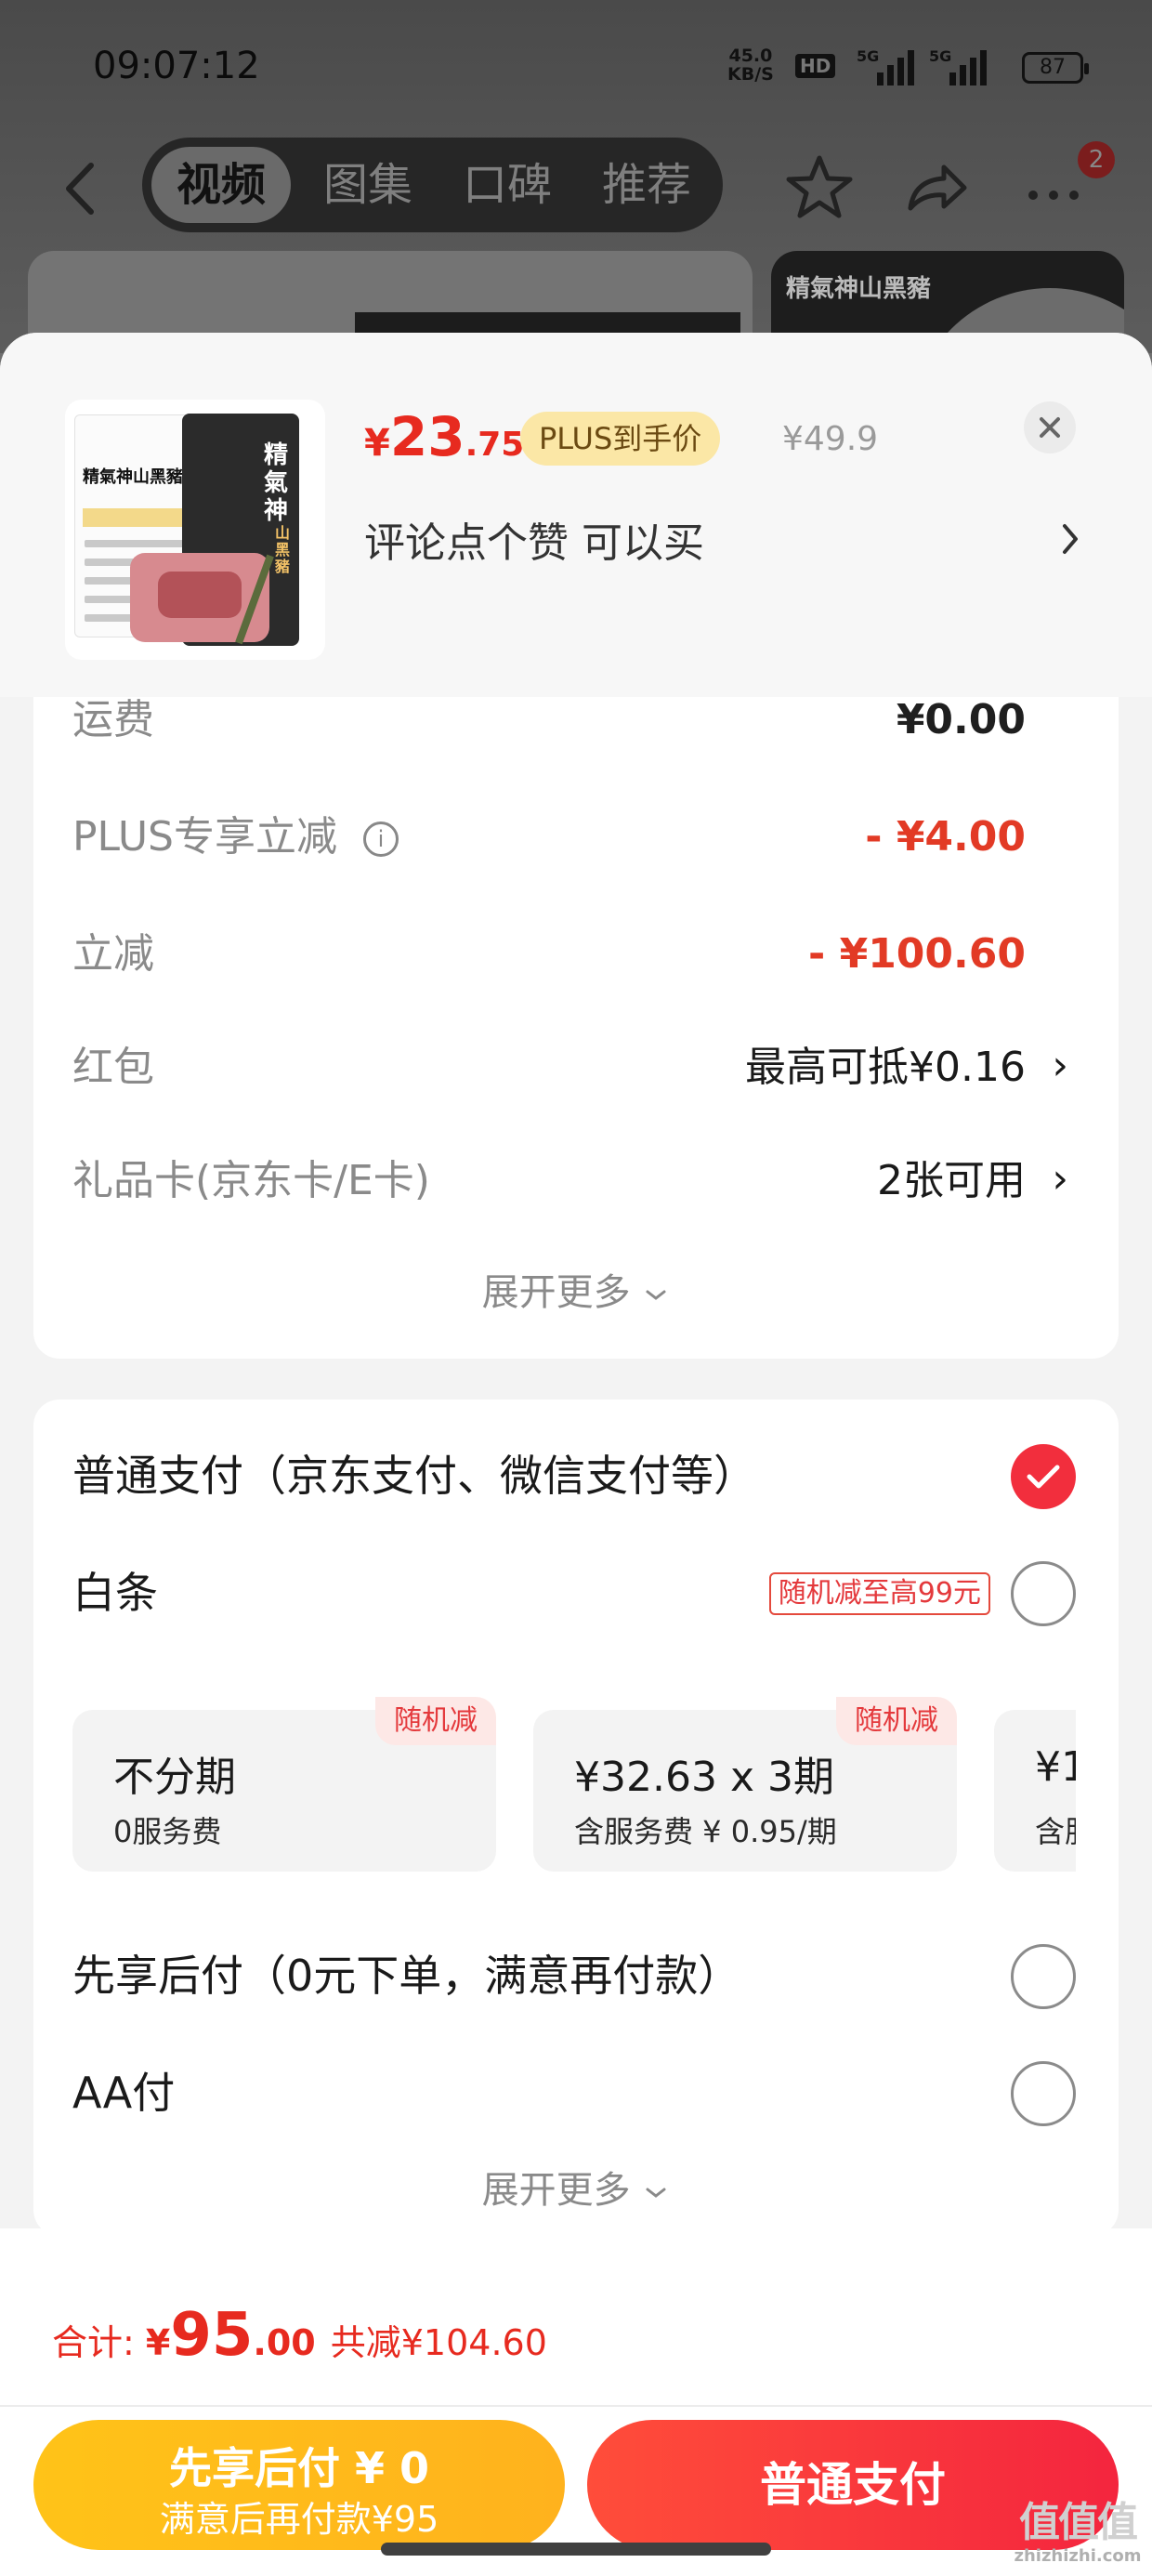  What do you see at coordinates (868, 56) in the screenshot?
I see `signal-5g-label: 5G` at bounding box center [868, 56].